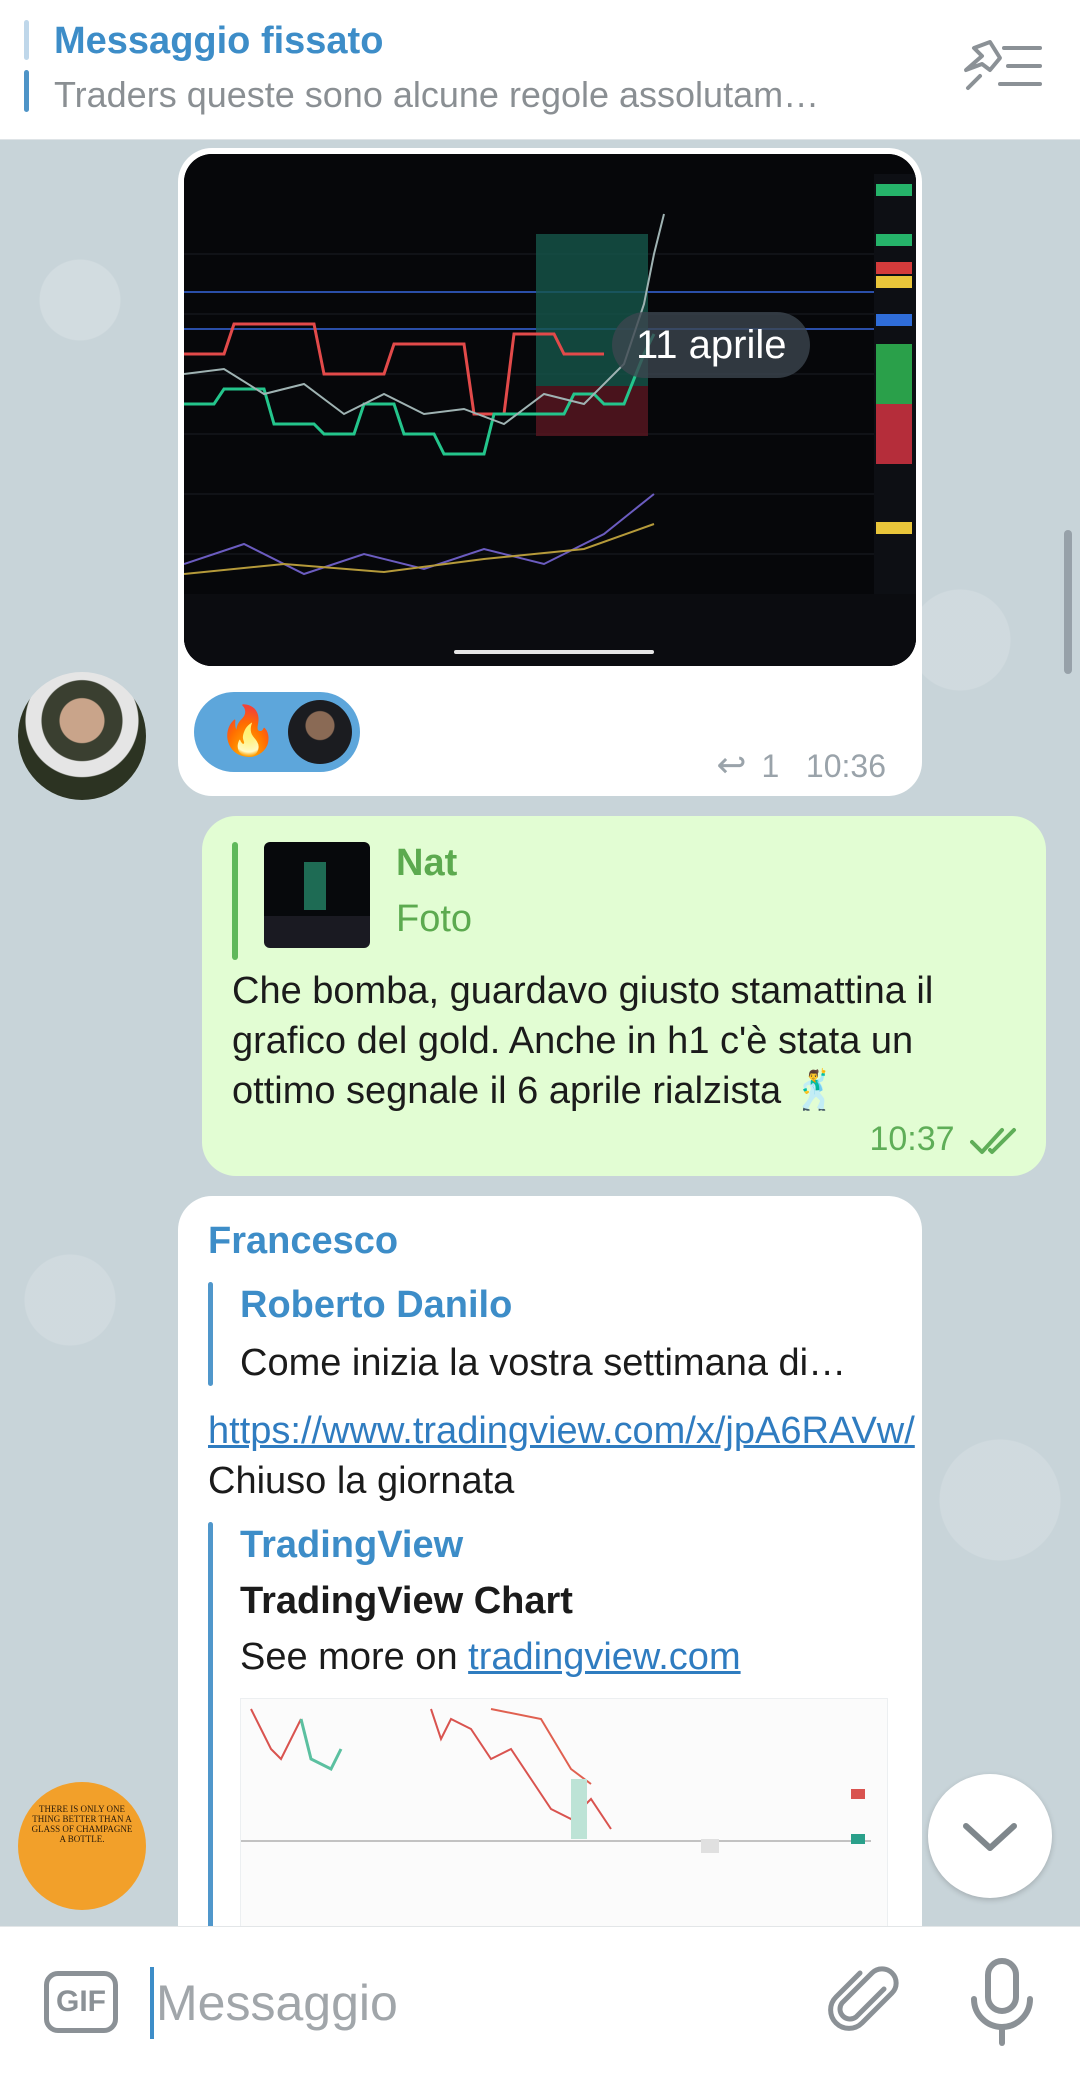  I want to click on reply-count: 1, so click(770, 766).